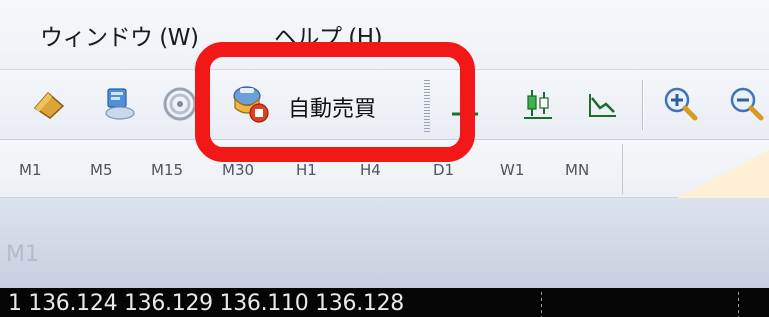  What do you see at coordinates (746, 104) in the screenshot?
I see `zoom-out-icon` at bounding box center [746, 104].